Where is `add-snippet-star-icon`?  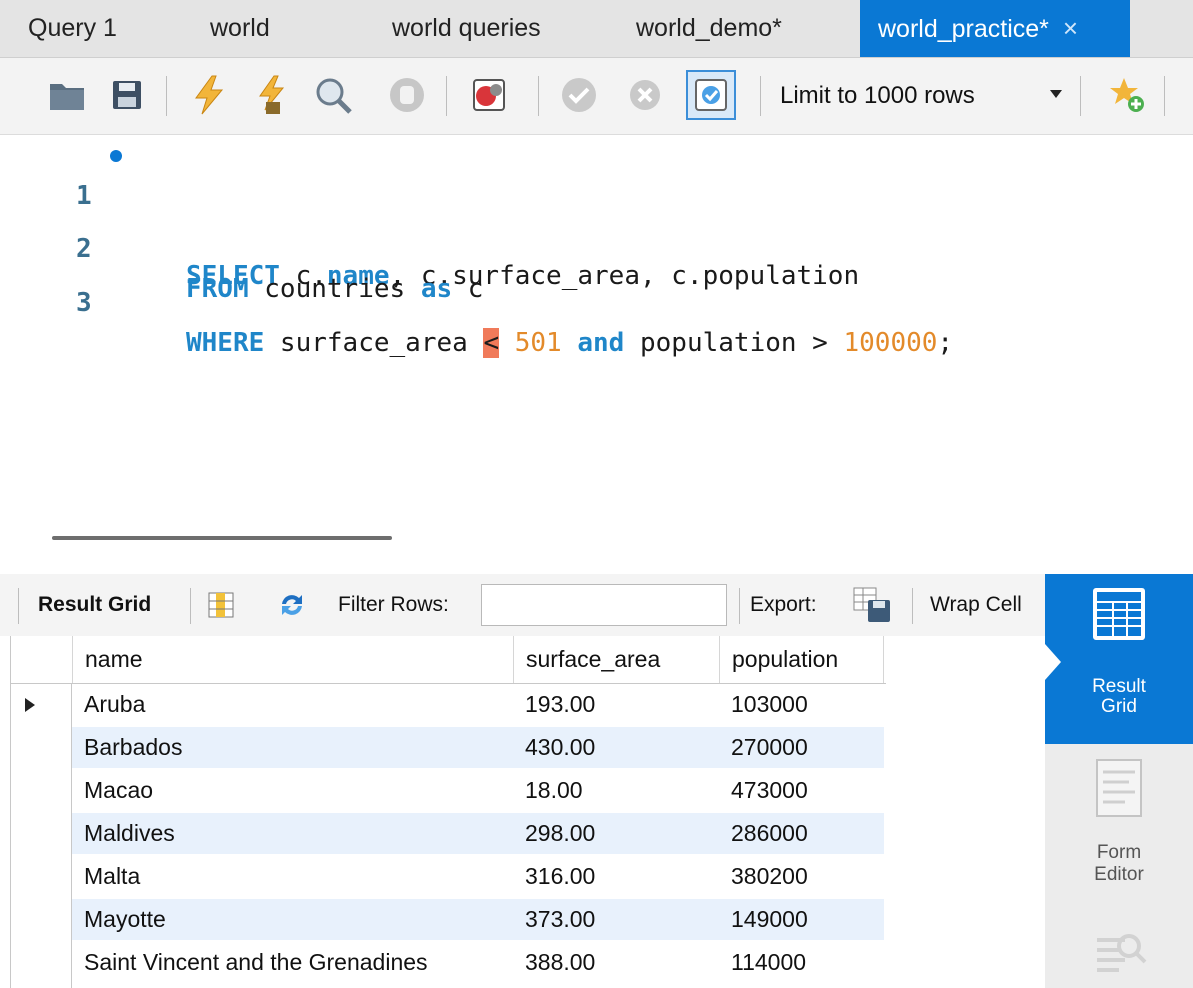 add-snippet-star-icon is located at coordinates (1127, 95).